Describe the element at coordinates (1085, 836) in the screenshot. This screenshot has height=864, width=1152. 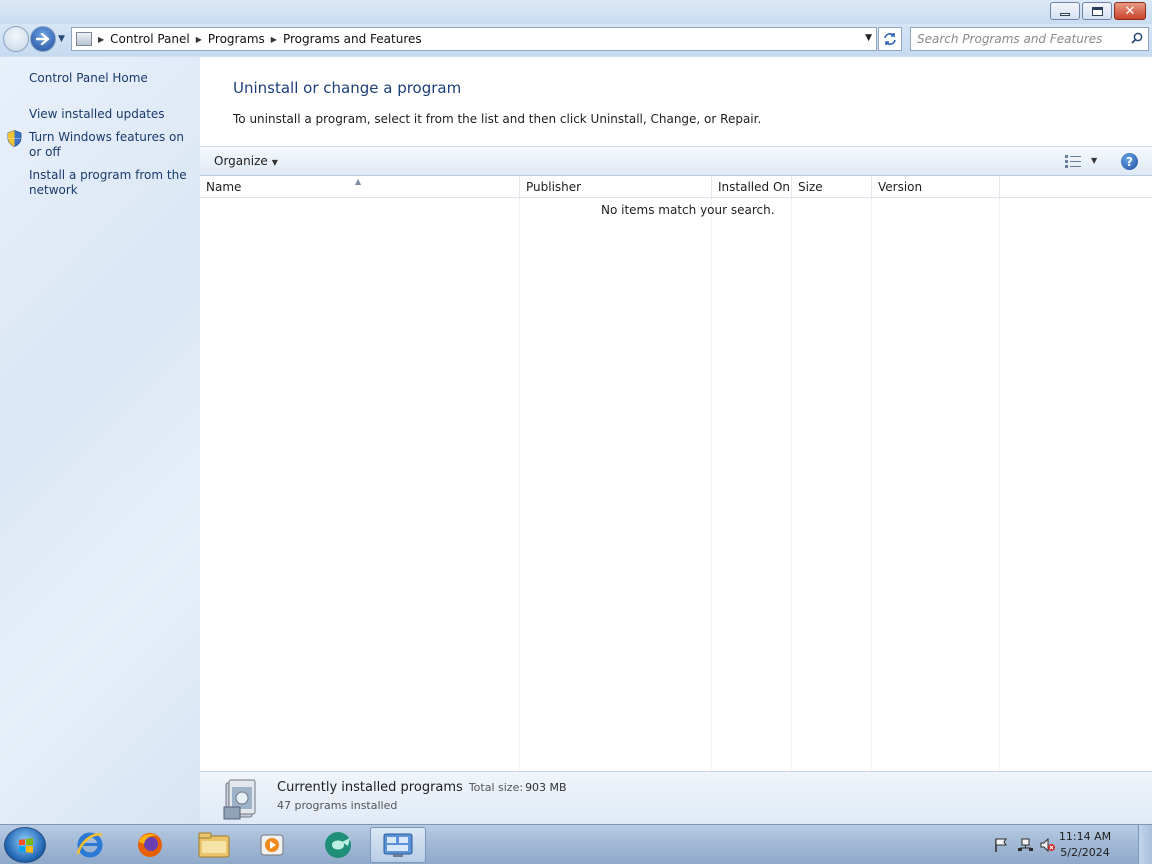
I see `clock-time: 11:14 AM` at that location.